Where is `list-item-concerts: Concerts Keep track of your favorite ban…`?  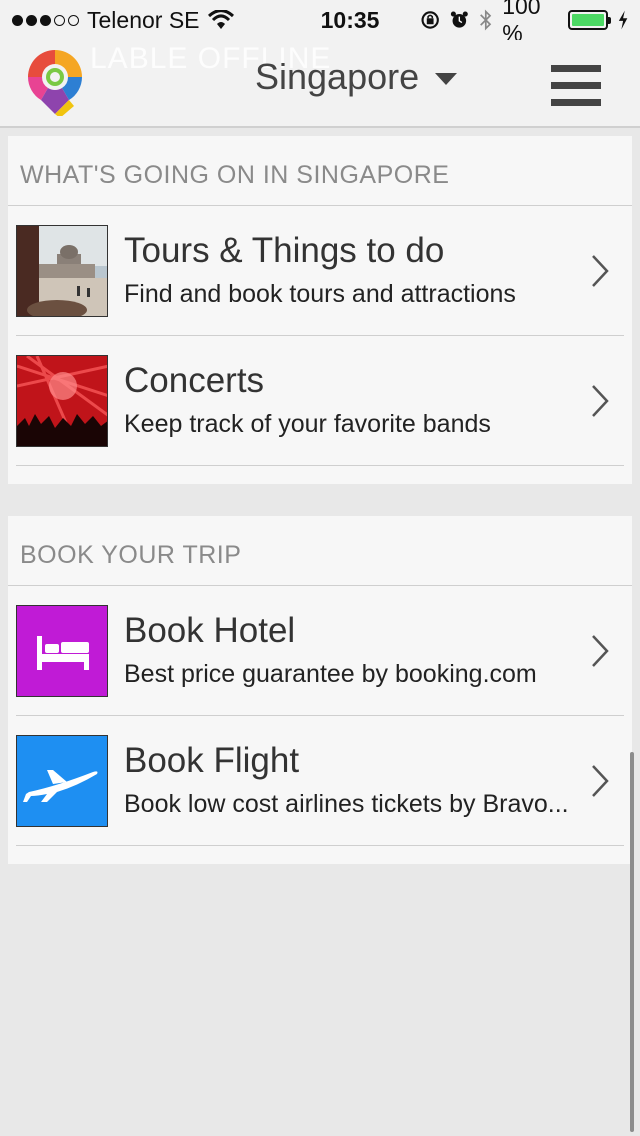 list-item-concerts: Concerts Keep track of your favorite ban… is located at coordinates (320, 401).